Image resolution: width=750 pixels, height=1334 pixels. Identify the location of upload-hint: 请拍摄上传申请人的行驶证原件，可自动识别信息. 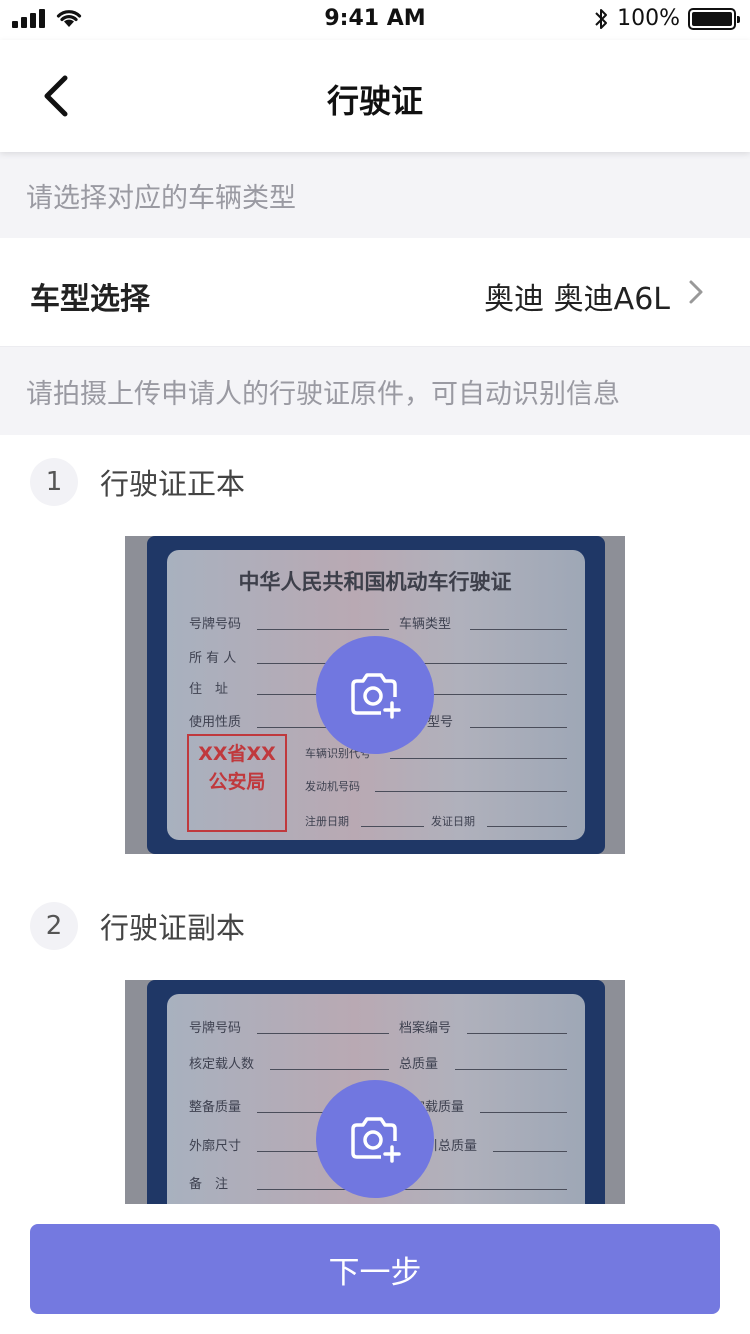
(375, 391).